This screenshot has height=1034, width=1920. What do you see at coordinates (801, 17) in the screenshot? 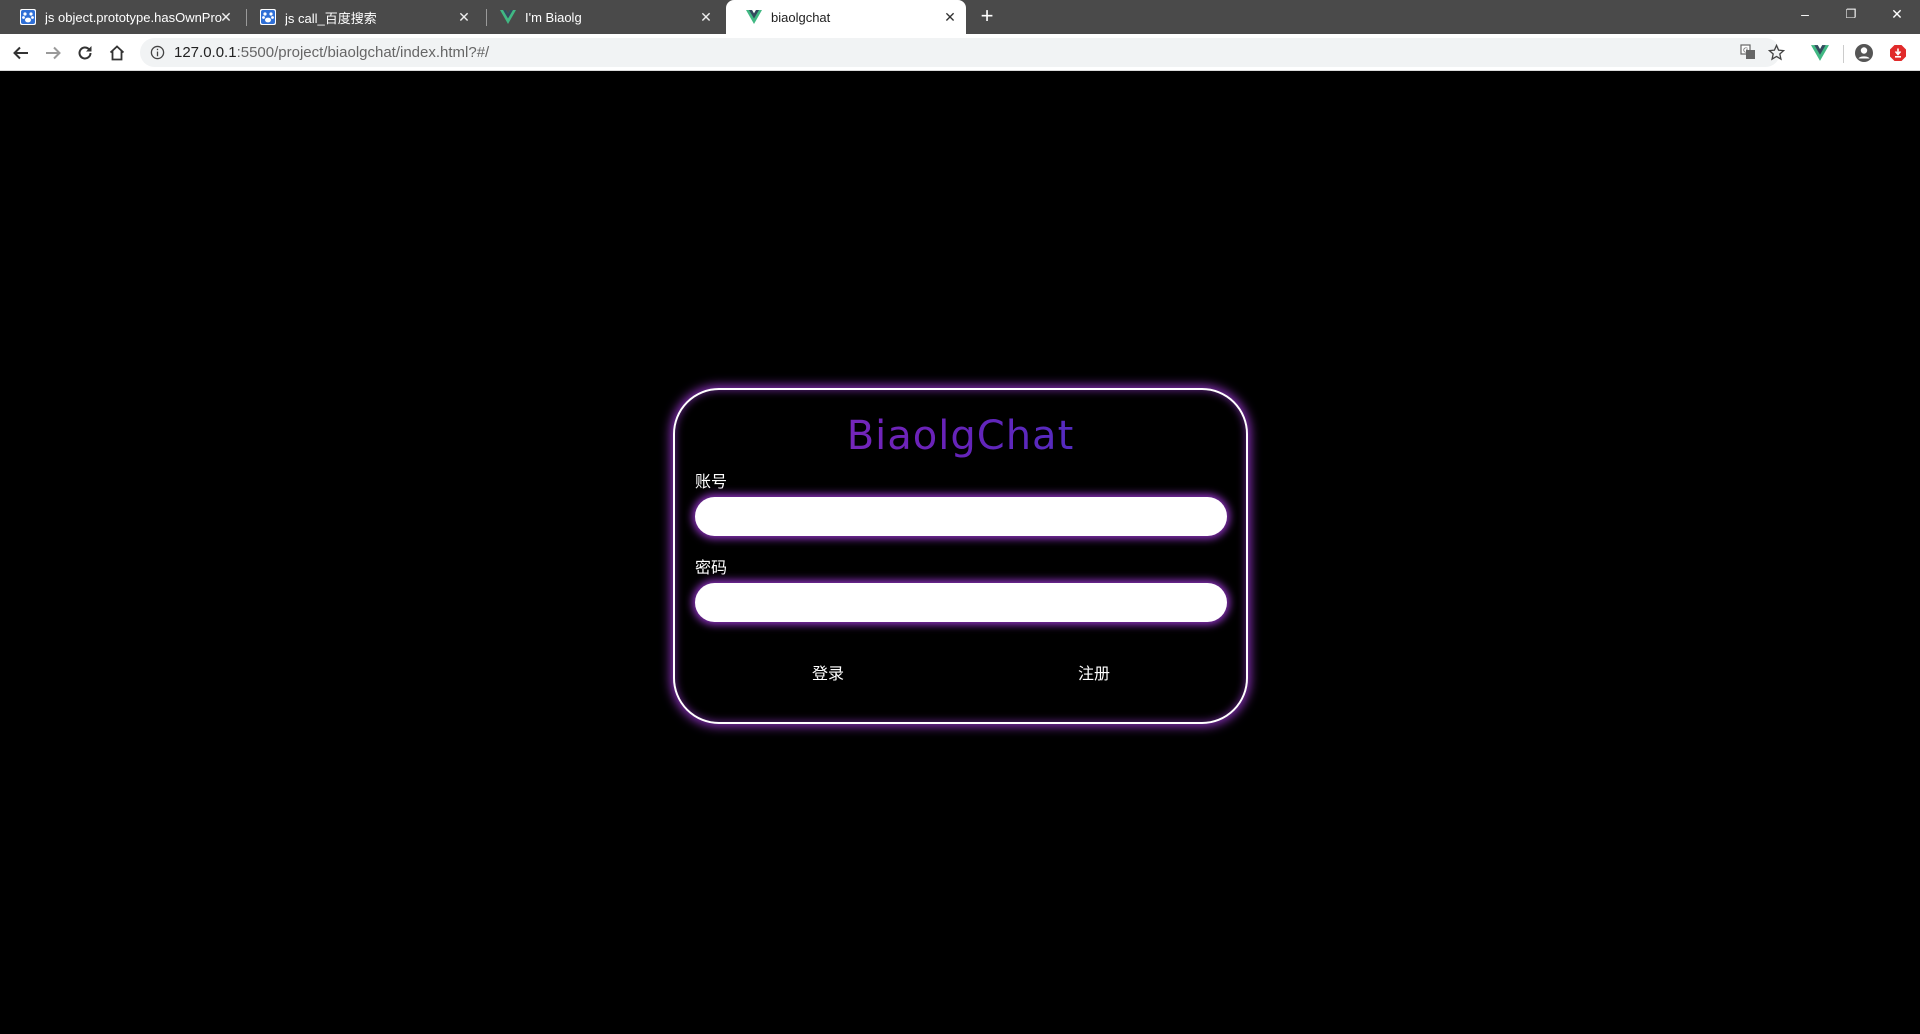
I see `tab-title: biaolgchat` at bounding box center [801, 17].